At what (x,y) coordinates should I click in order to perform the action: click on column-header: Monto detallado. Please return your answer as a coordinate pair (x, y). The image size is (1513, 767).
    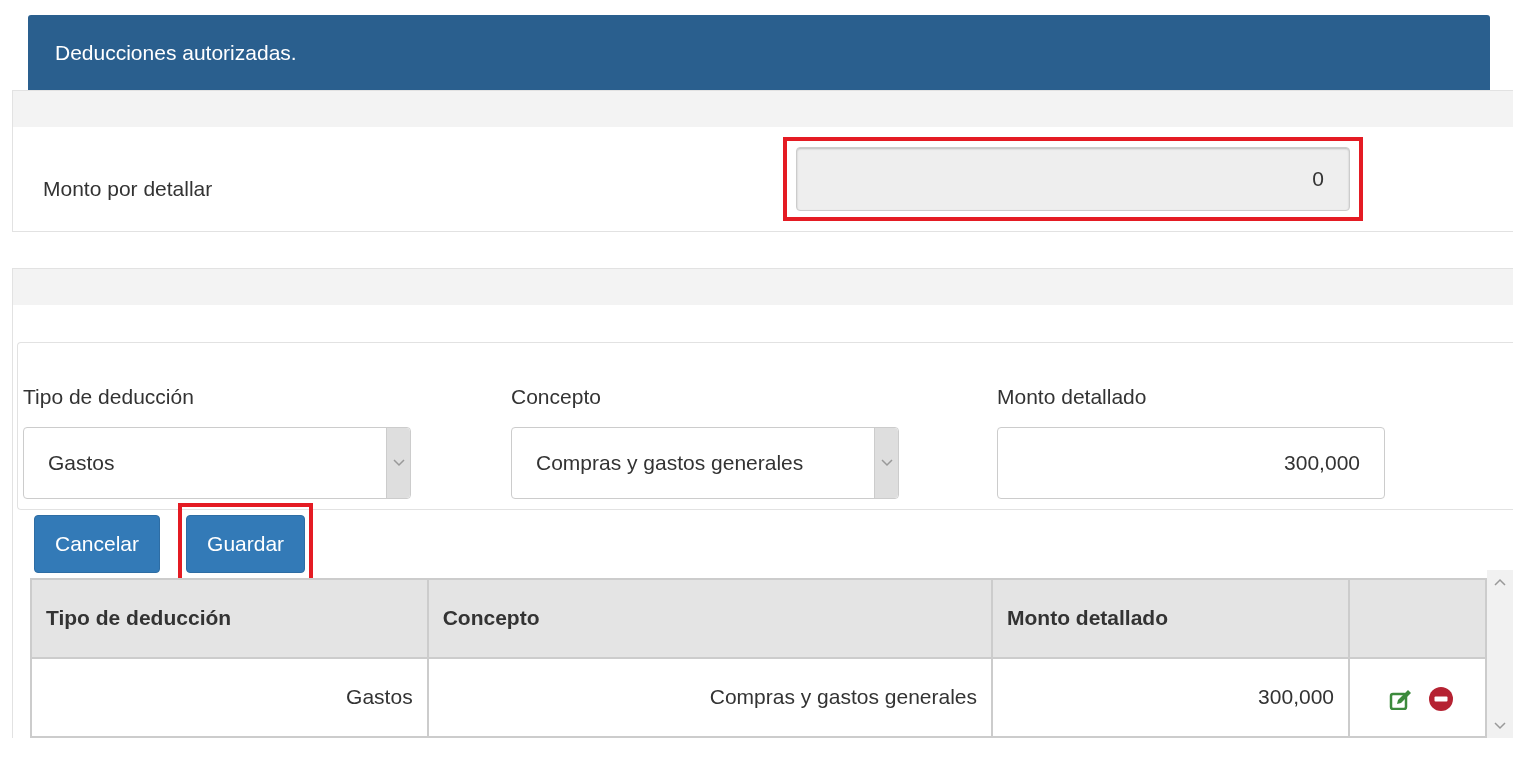
    Looking at the image, I should click on (1170, 618).